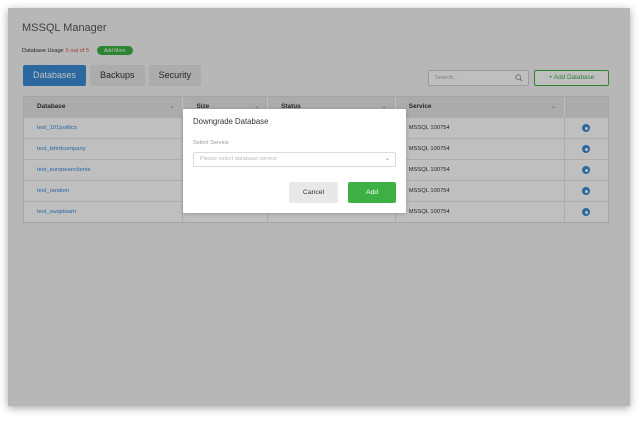  Describe the element at coordinates (211, 143) in the screenshot. I see `select-service-label: Select Service` at that location.